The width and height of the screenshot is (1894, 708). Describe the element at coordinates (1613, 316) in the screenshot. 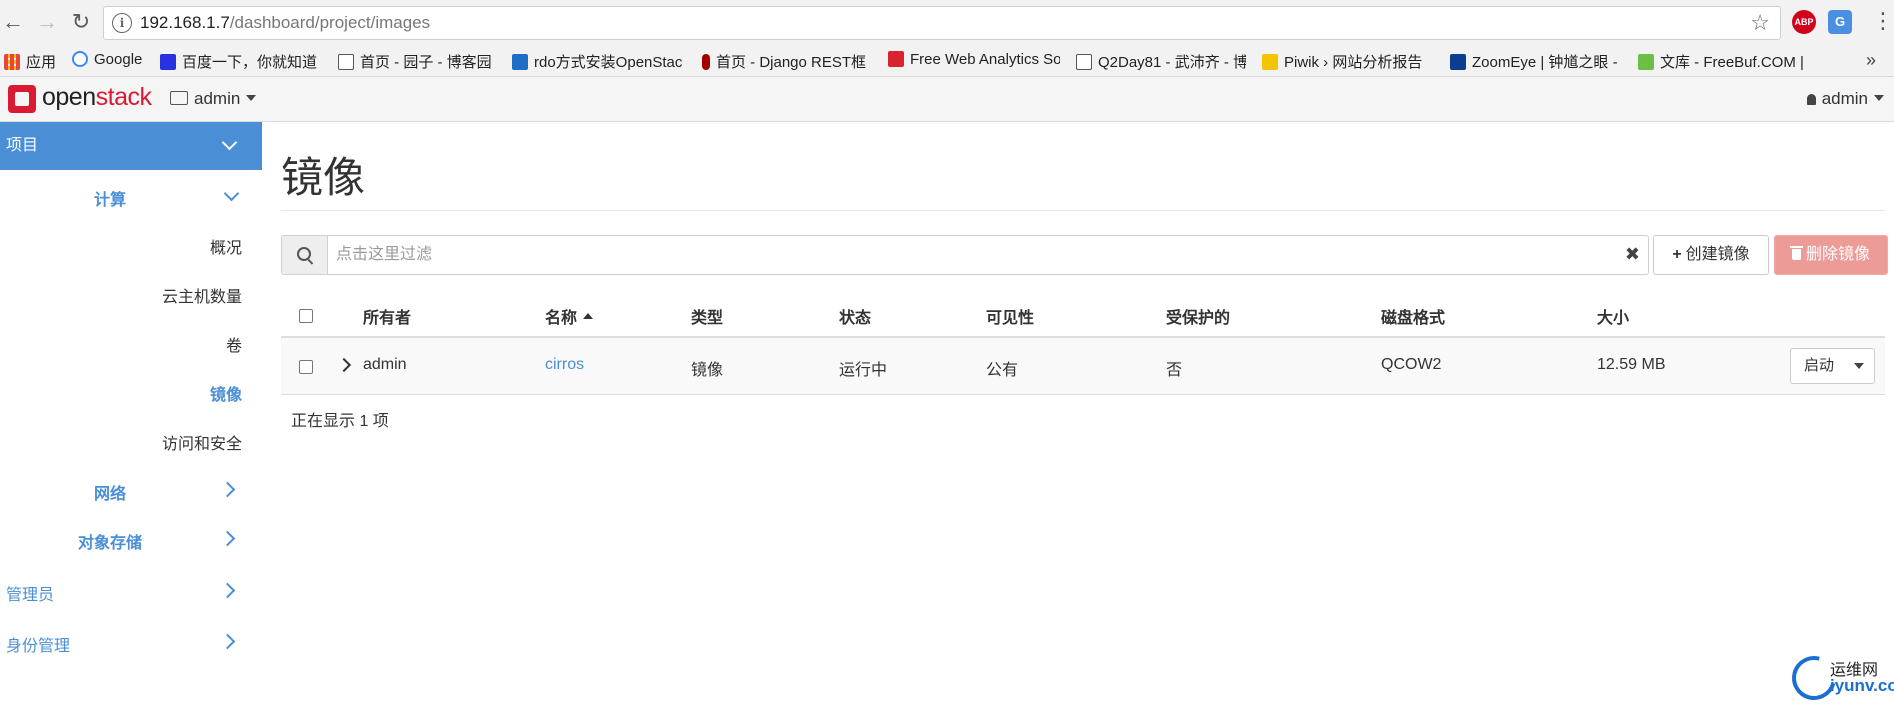

I see `column-size: 大小` at that location.